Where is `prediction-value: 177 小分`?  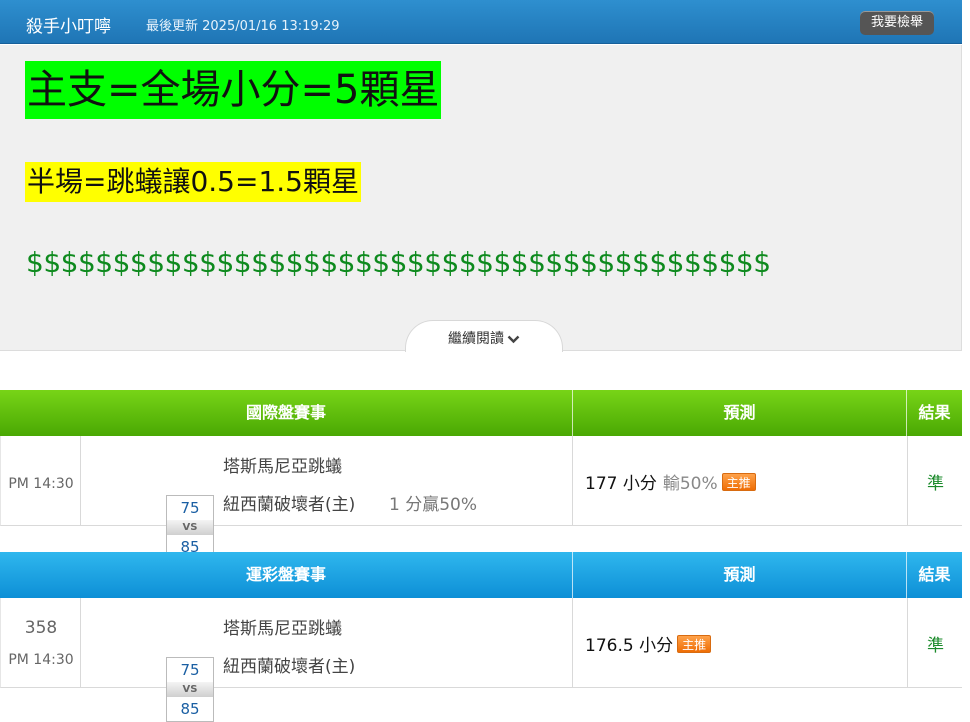 prediction-value: 177 小分 is located at coordinates (621, 484).